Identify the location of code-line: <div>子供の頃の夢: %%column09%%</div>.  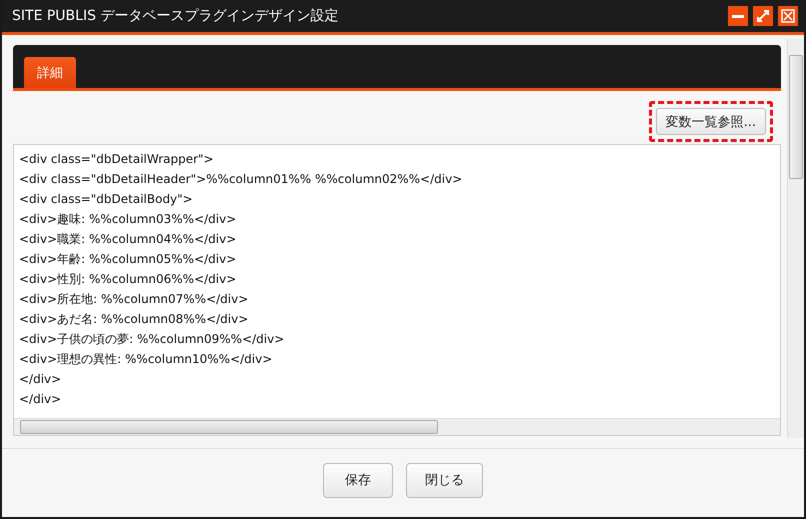
(152, 339).